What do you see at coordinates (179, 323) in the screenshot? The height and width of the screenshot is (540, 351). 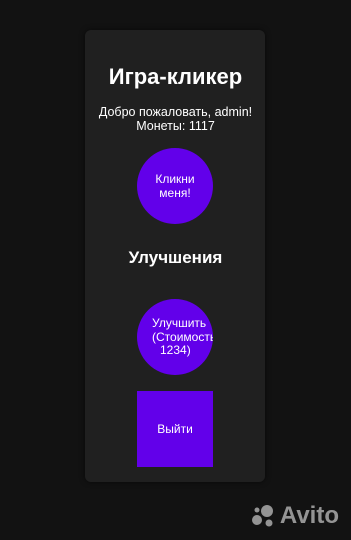 I see `upgrade-label-line1: Улучшить` at bounding box center [179, 323].